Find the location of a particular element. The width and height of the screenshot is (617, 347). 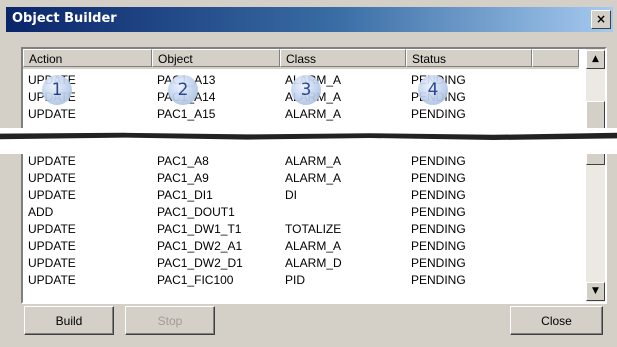

stop-button: Stop is located at coordinates (170, 320).